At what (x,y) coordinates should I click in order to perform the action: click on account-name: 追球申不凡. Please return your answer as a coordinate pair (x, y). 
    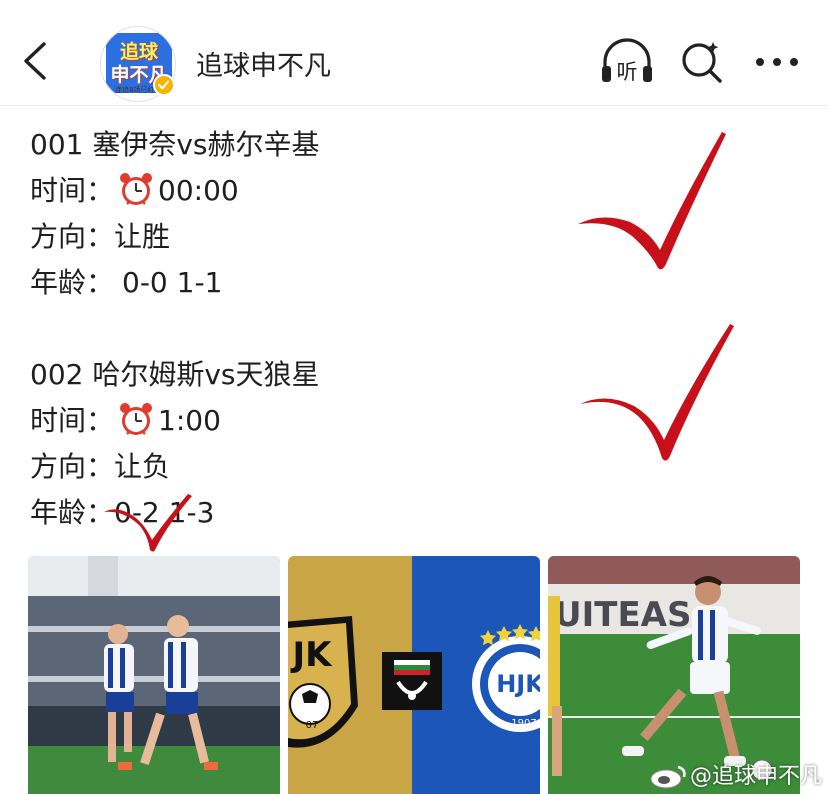
    Looking at the image, I should click on (263, 63).